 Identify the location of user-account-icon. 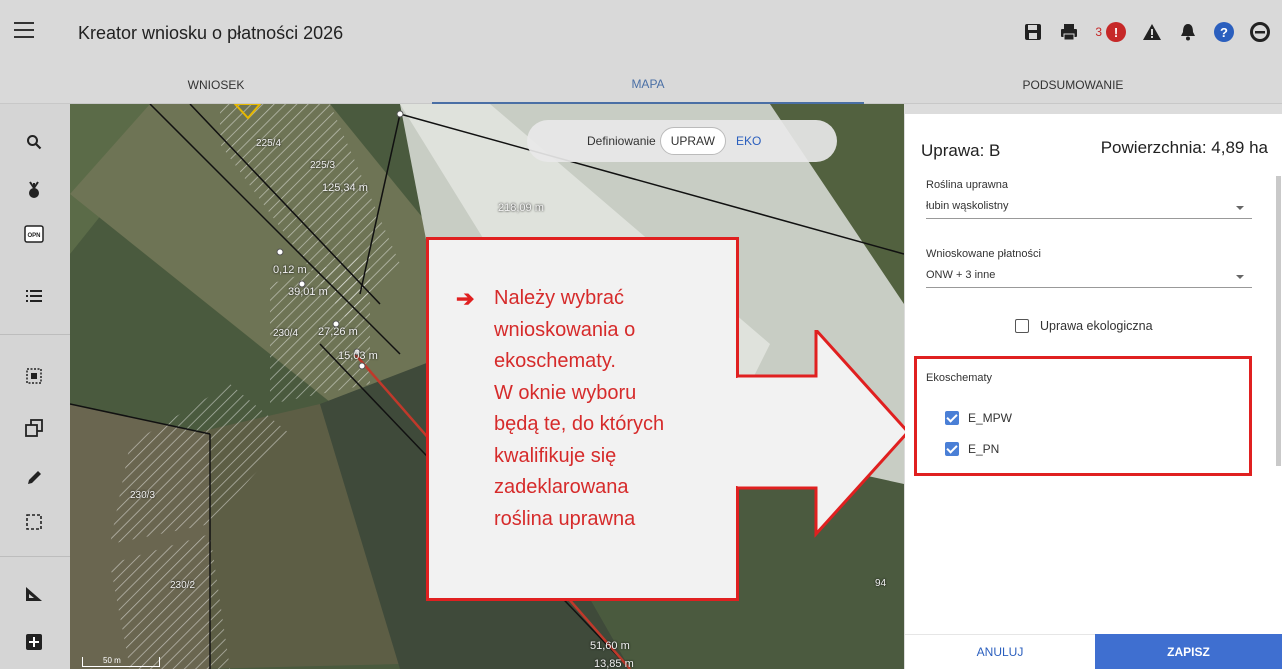
(1260, 32).